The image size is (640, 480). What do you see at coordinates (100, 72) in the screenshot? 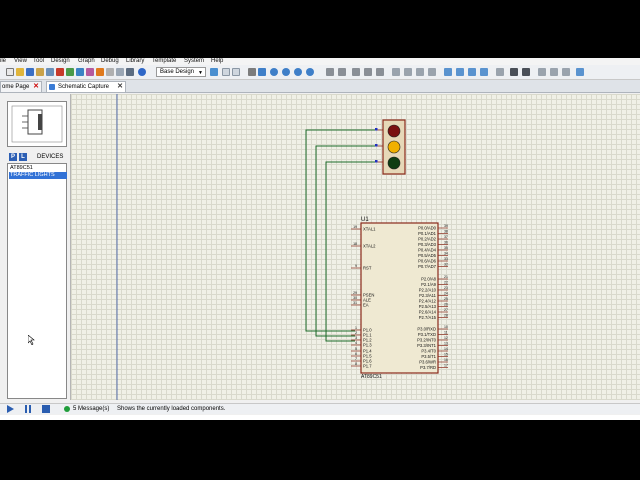
I see `library-icon` at bounding box center [100, 72].